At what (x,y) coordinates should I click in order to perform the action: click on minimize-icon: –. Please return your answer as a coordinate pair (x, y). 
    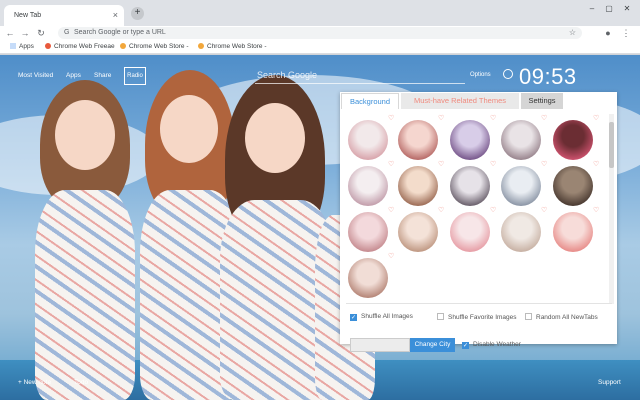
    Looking at the image, I should click on (592, 8).